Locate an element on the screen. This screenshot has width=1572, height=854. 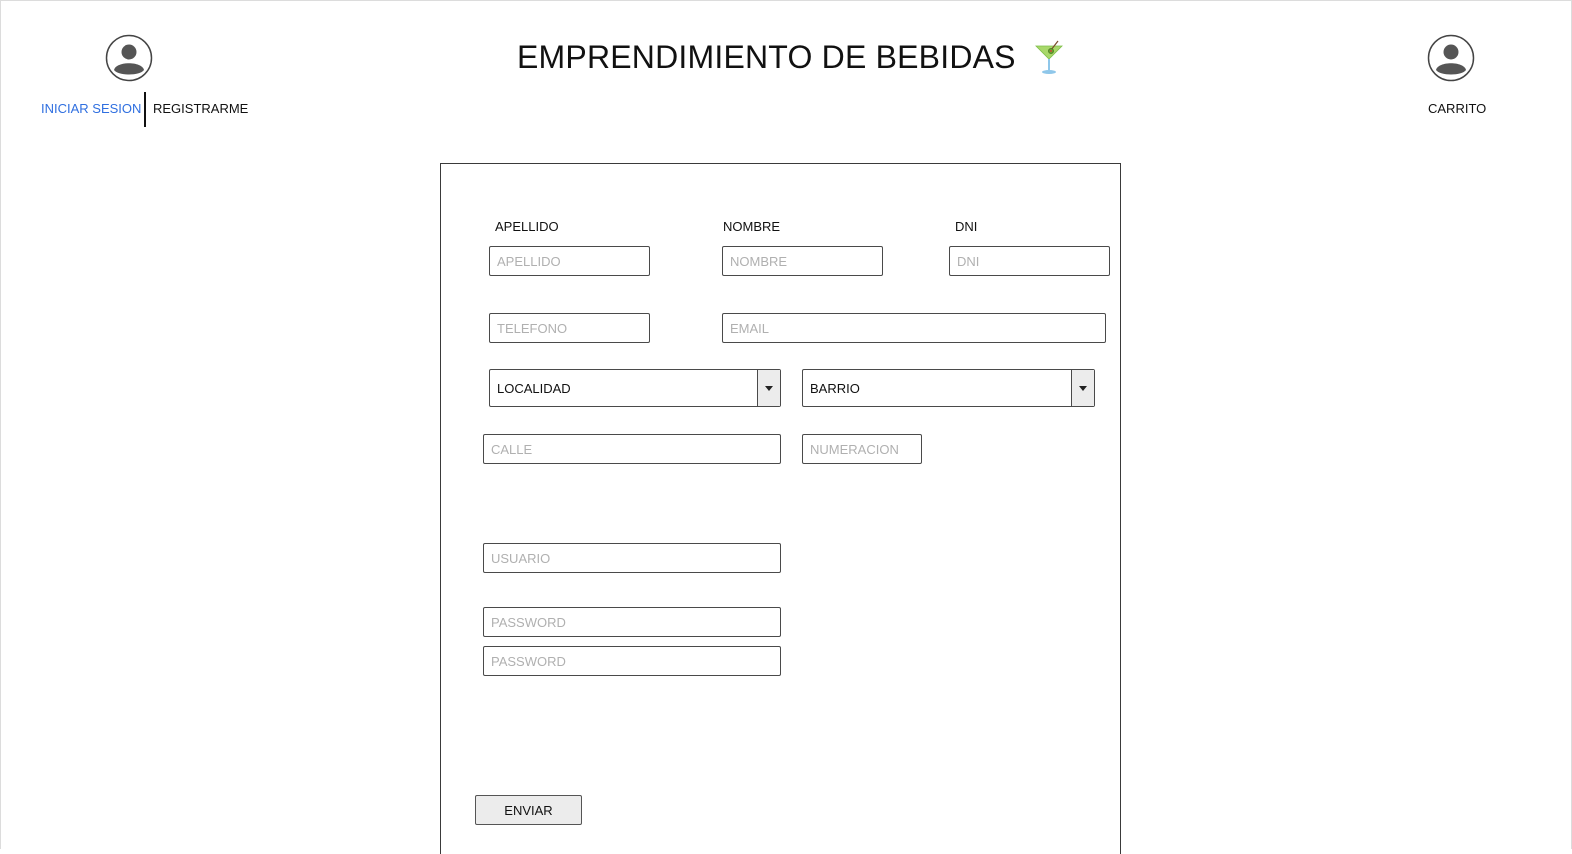
label-apellido: APELLIDO is located at coordinates (527, 226).